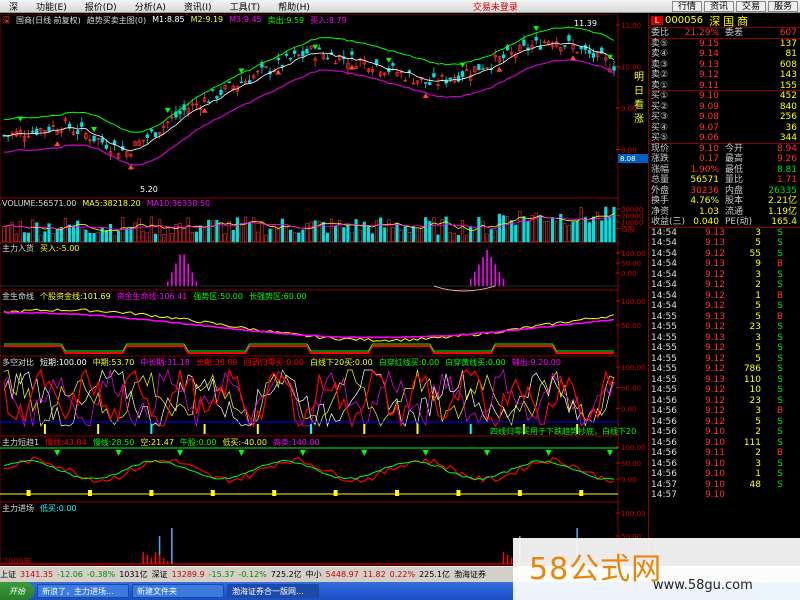 The width and height of the screenshot is (800, 600). I want to click on taskbar-button: 新建文件夹, so click(178, 591).